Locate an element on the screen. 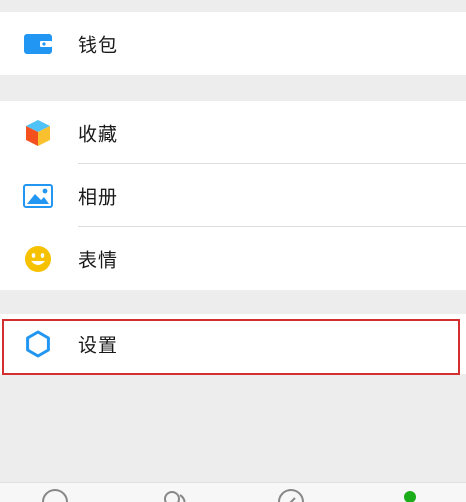  menu-item-album: 相册 is located at coordinates (233, 195).